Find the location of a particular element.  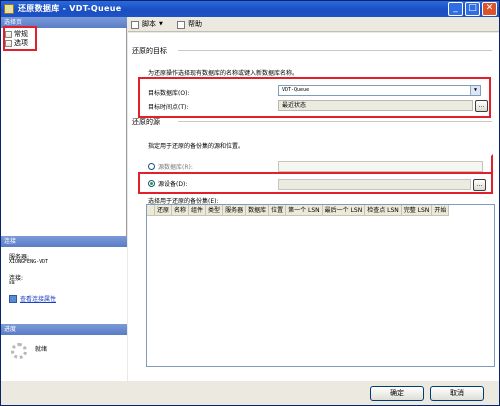

view-props-label: 查看连接属性 is located at coordinates (38, 299).